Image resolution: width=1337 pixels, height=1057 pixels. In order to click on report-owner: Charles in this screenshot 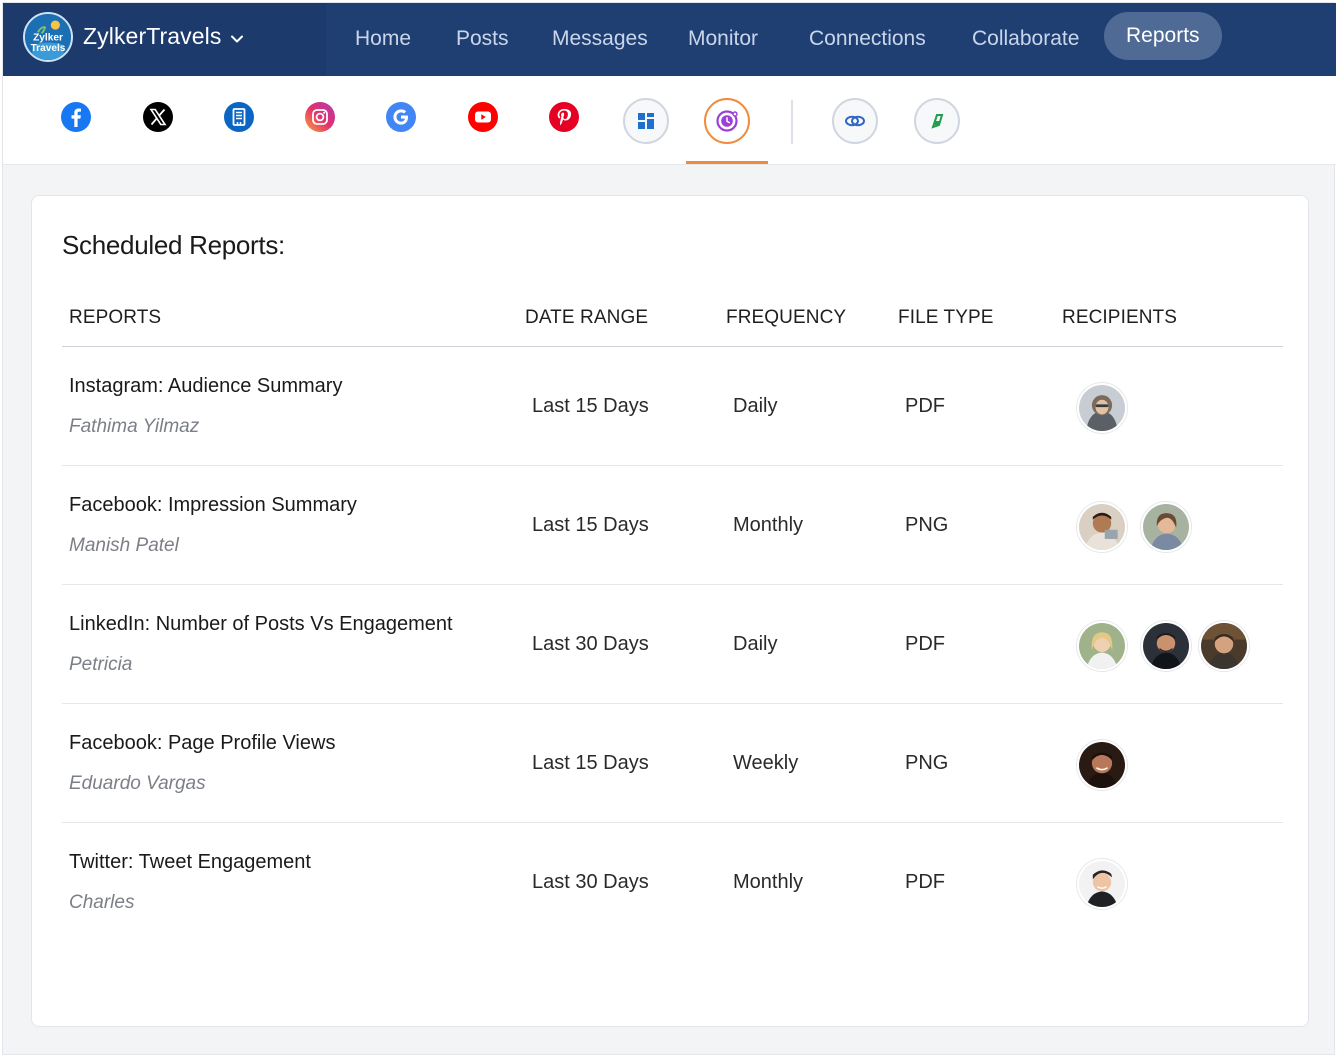, I will do `click(102, 902)`.